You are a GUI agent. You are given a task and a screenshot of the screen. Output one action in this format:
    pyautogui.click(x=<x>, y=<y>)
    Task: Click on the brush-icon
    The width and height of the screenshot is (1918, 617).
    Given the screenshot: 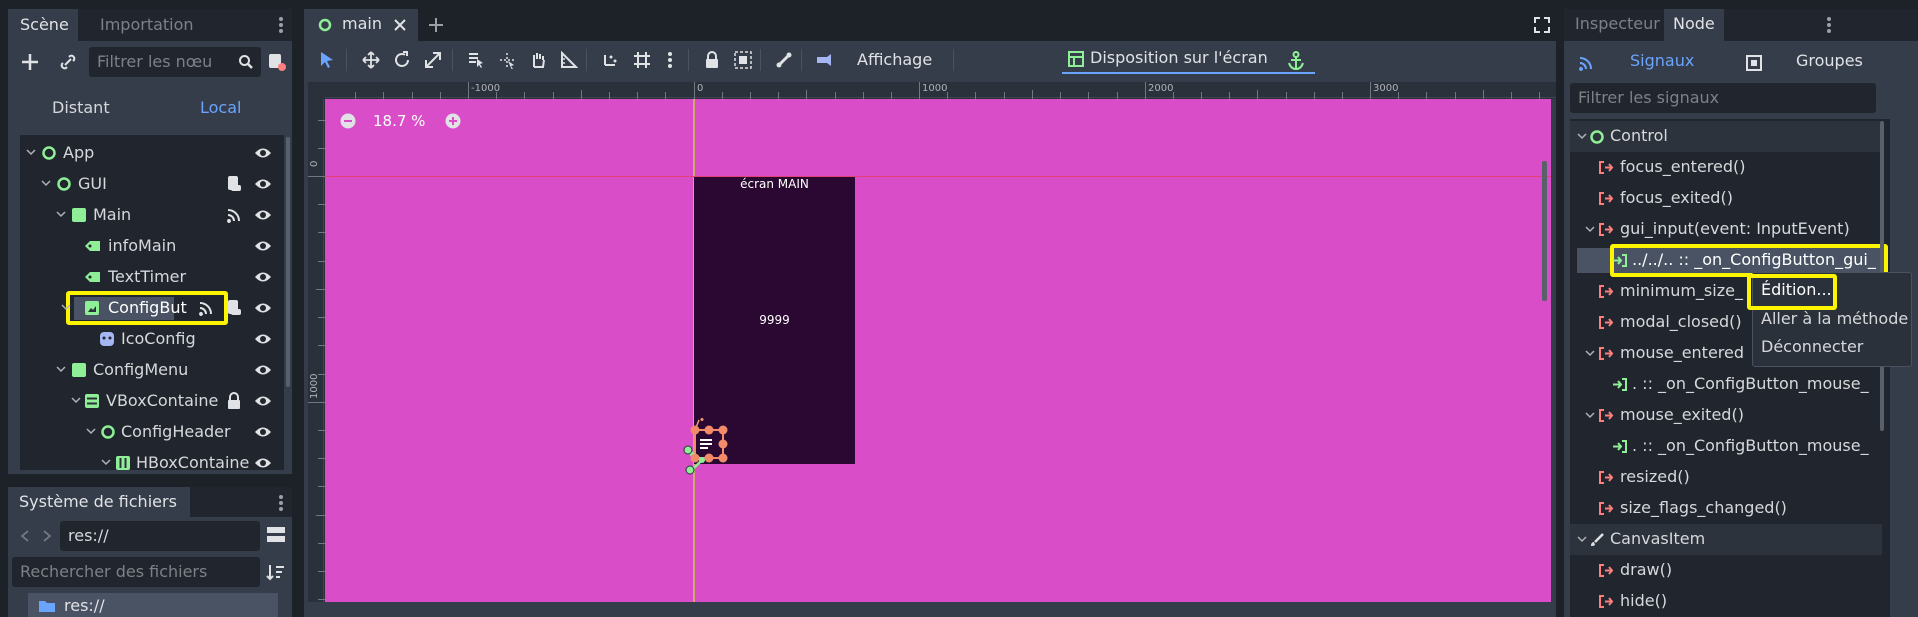 What is the action you would take?
    pyautogui.click(x=1597, y=539)
    